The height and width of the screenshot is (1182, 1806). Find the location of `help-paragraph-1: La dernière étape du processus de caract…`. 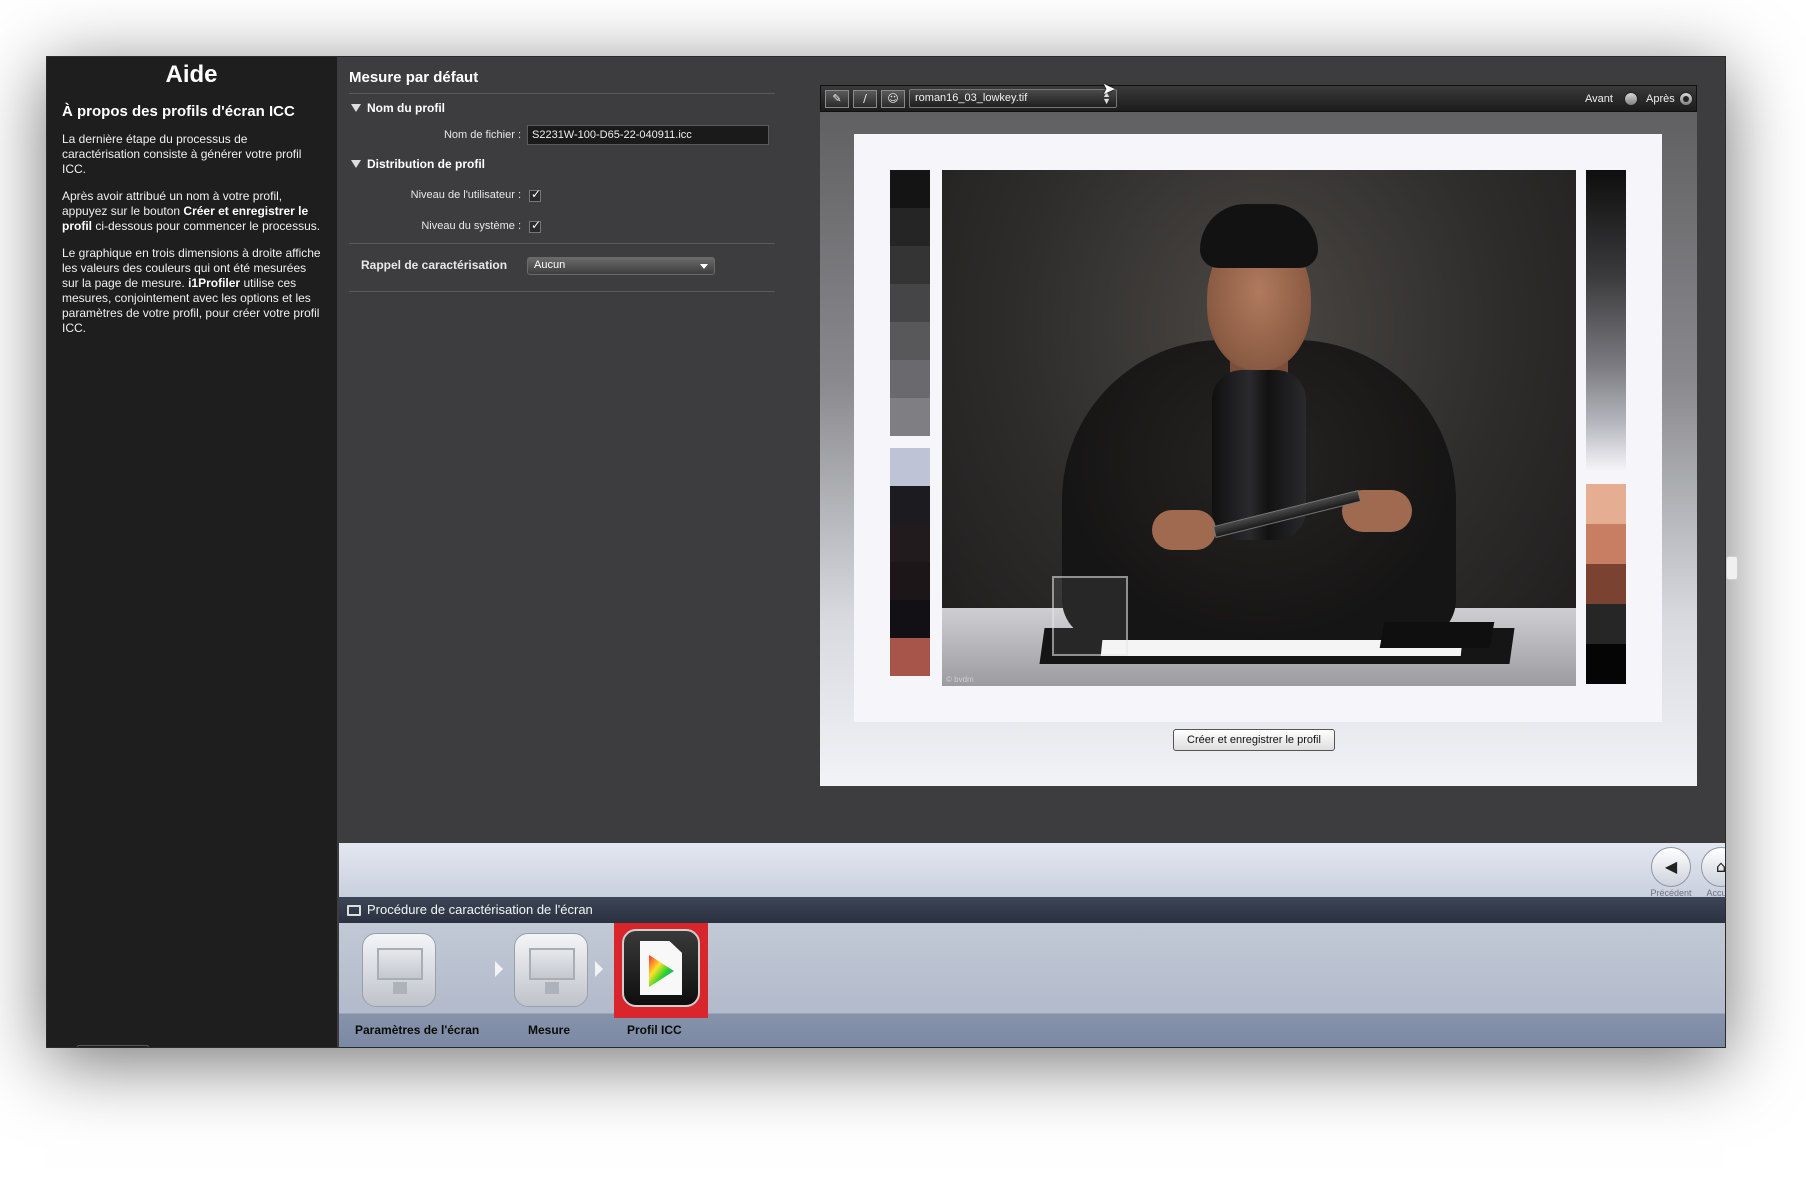

help-paragraph-1: La dernière étape du processus de caract… is located at coordinates (182, 154).